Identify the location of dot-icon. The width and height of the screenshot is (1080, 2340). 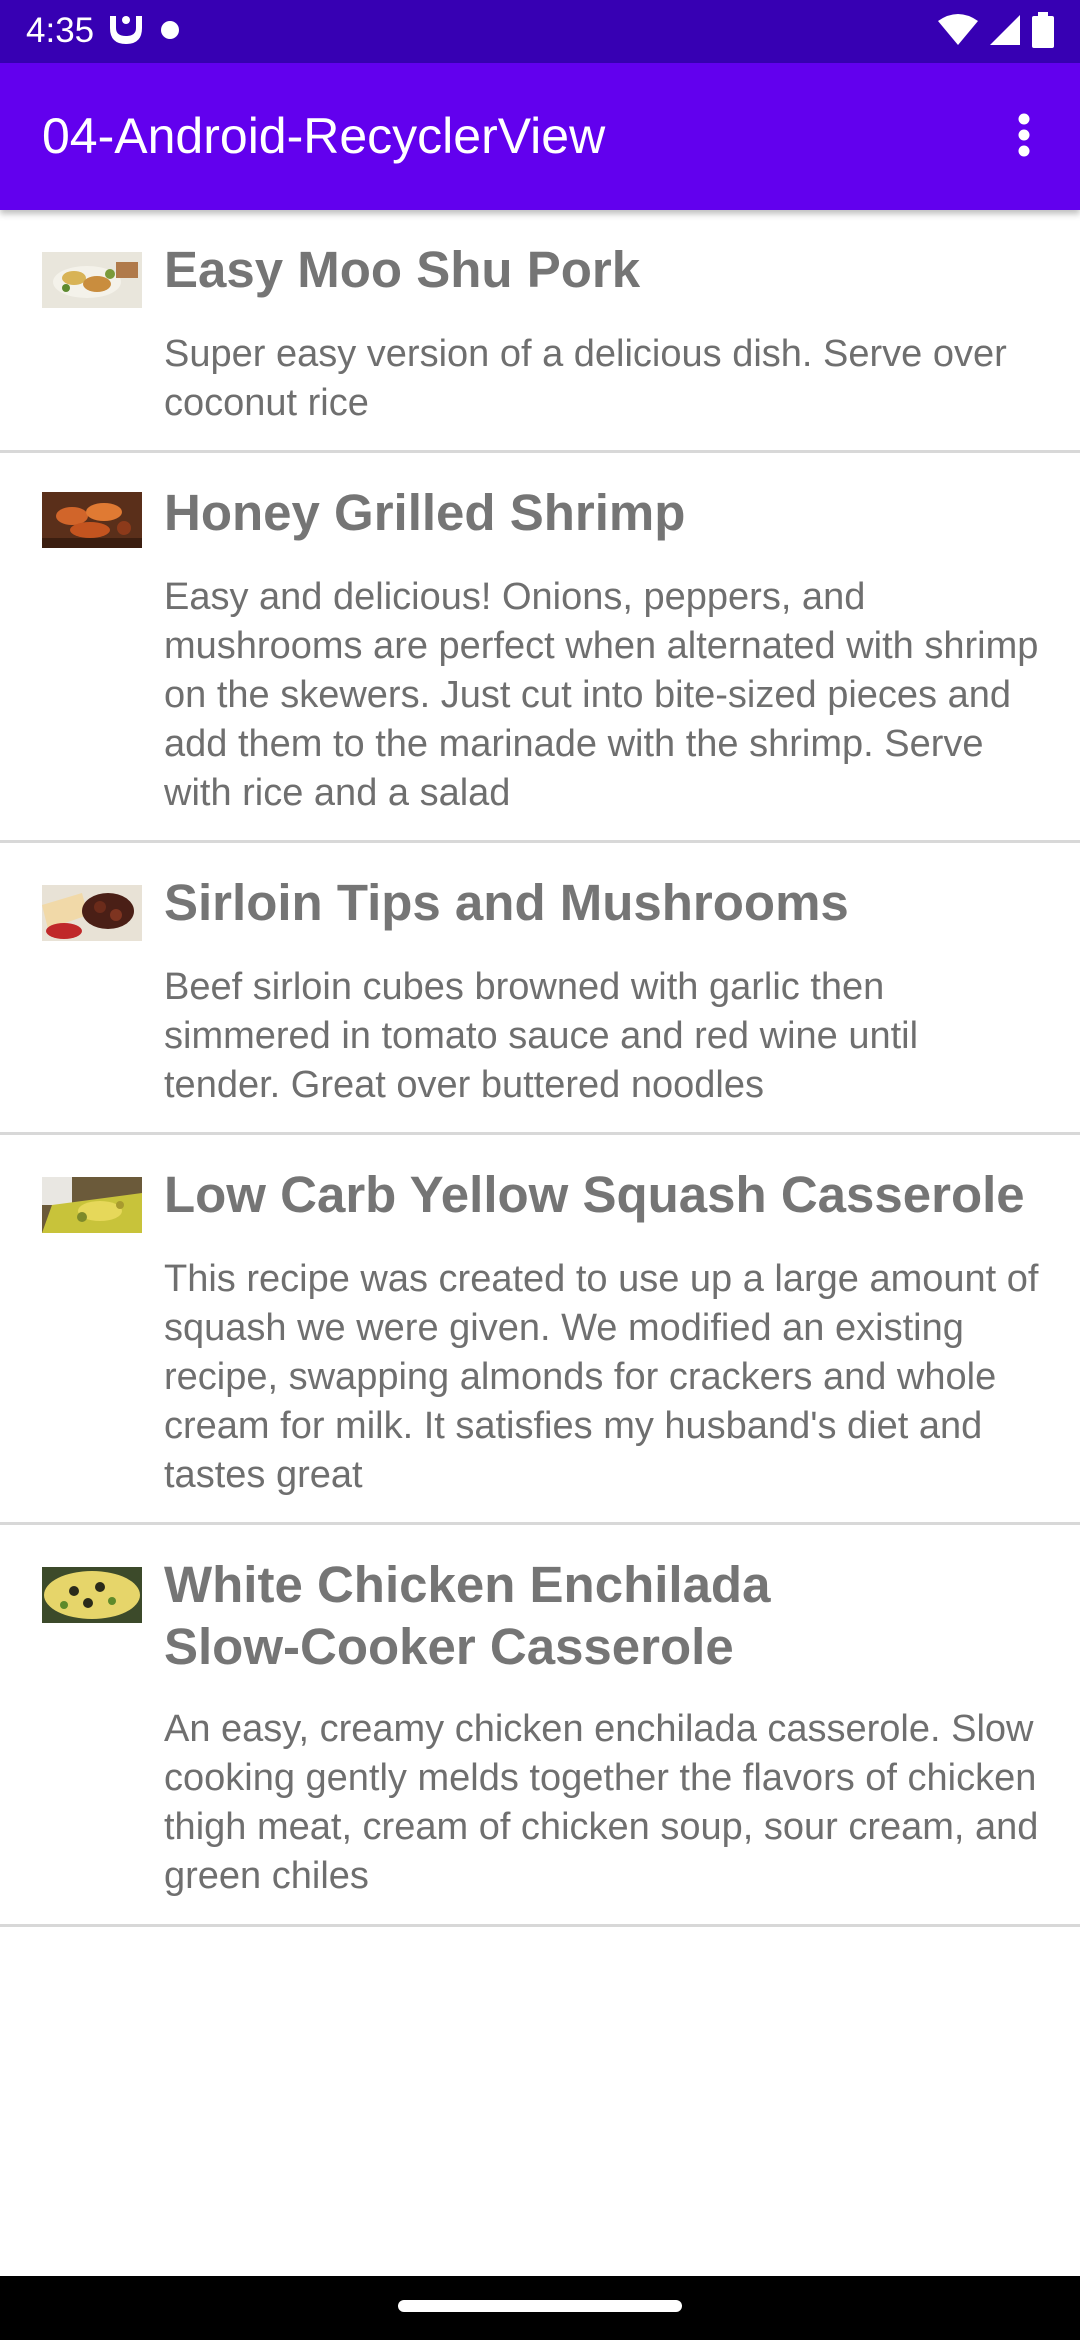
(170, 32).